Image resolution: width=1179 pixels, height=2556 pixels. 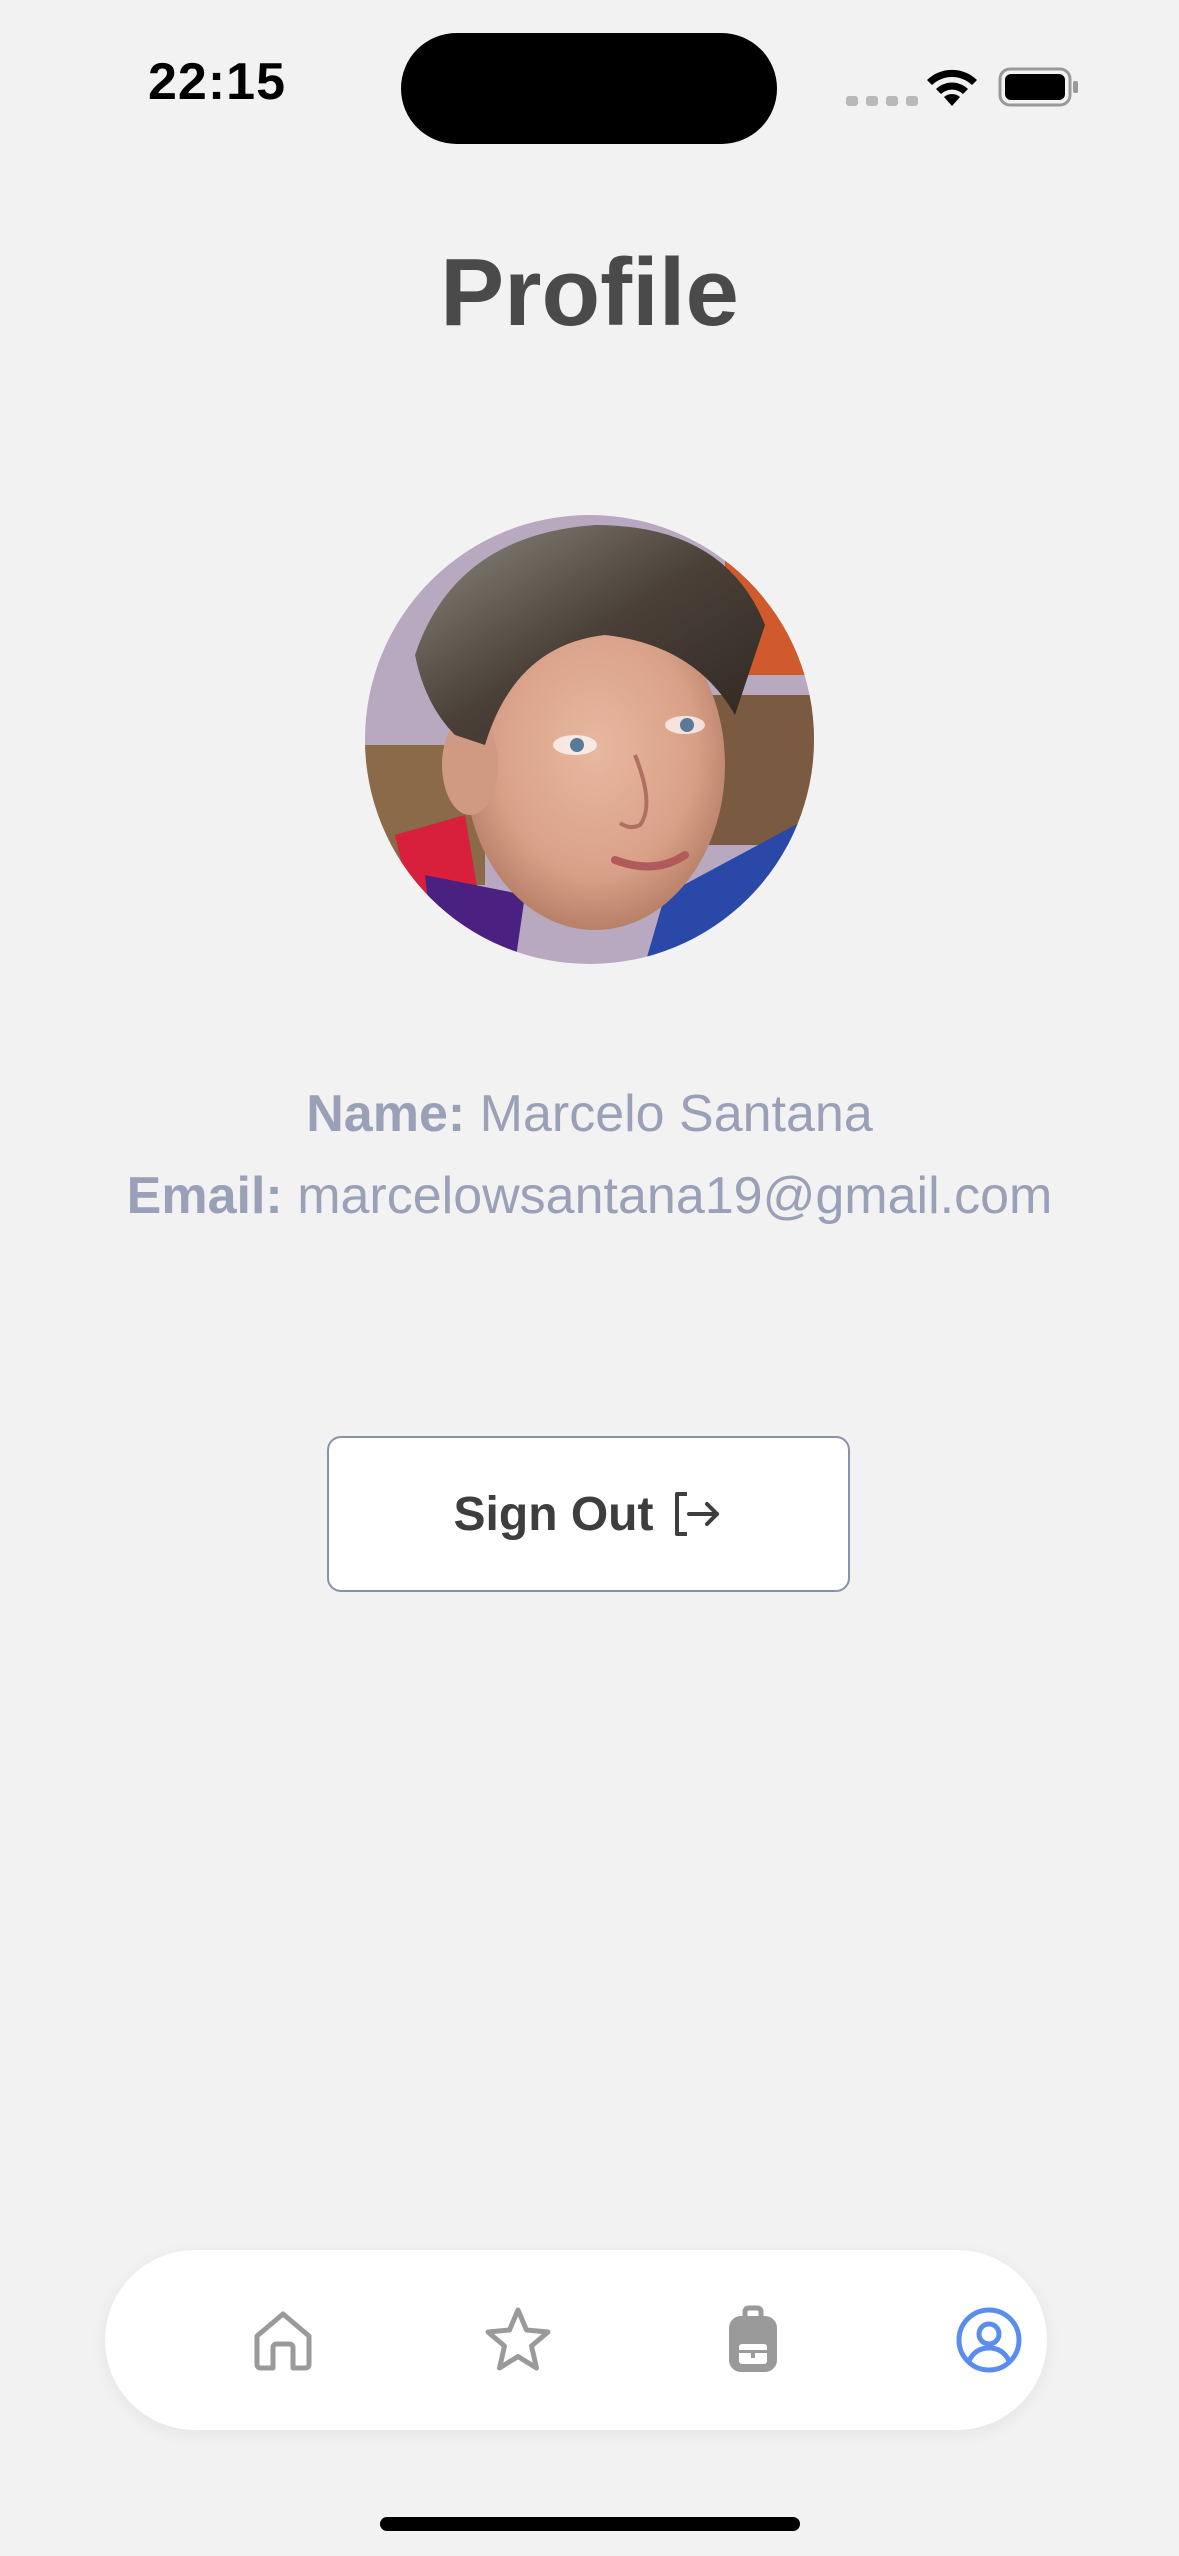 I want to click on tab-bar, so click(x=576, y=2340).